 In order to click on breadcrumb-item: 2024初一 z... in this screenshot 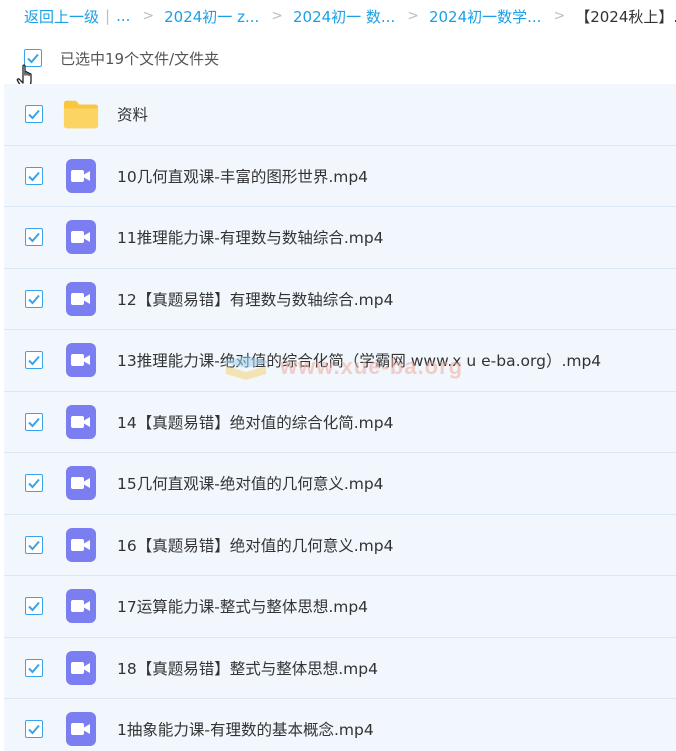, I will do `click(211, 16)`.